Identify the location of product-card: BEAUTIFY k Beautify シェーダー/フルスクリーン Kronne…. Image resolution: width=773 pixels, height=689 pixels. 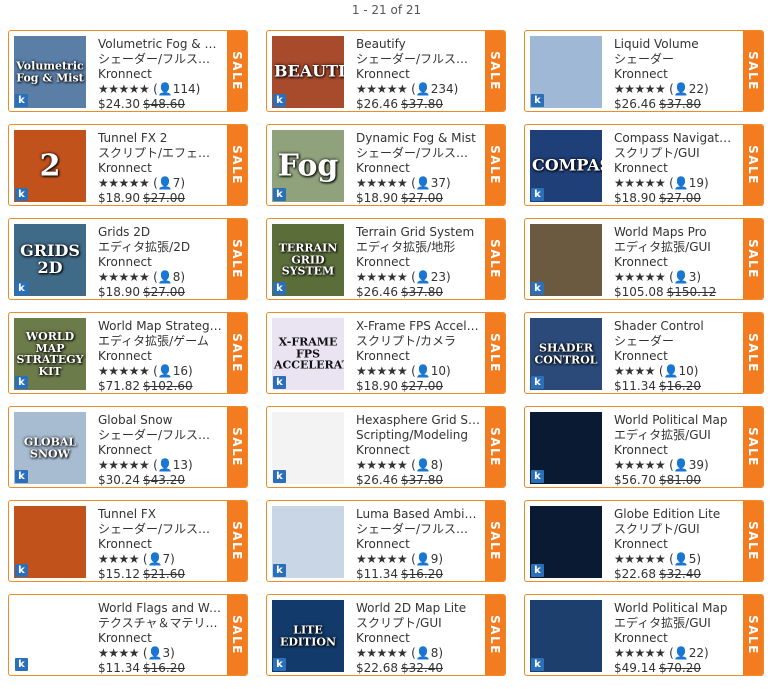
(386, 71).